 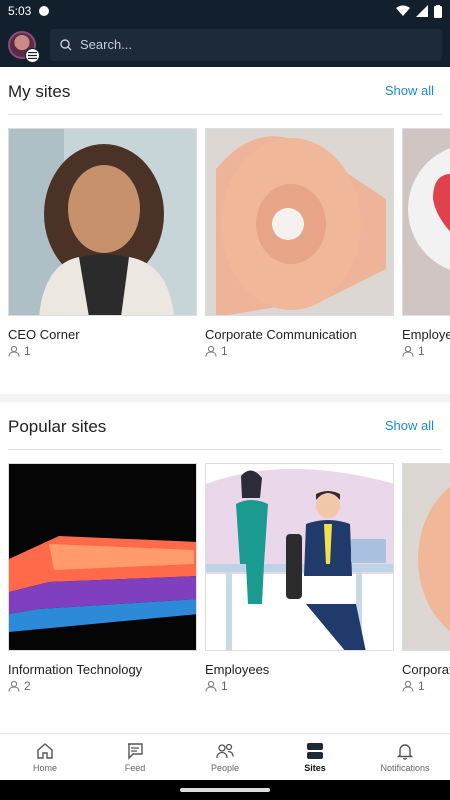 I want to click on section-title: My sites, so click(x=39, y=91).